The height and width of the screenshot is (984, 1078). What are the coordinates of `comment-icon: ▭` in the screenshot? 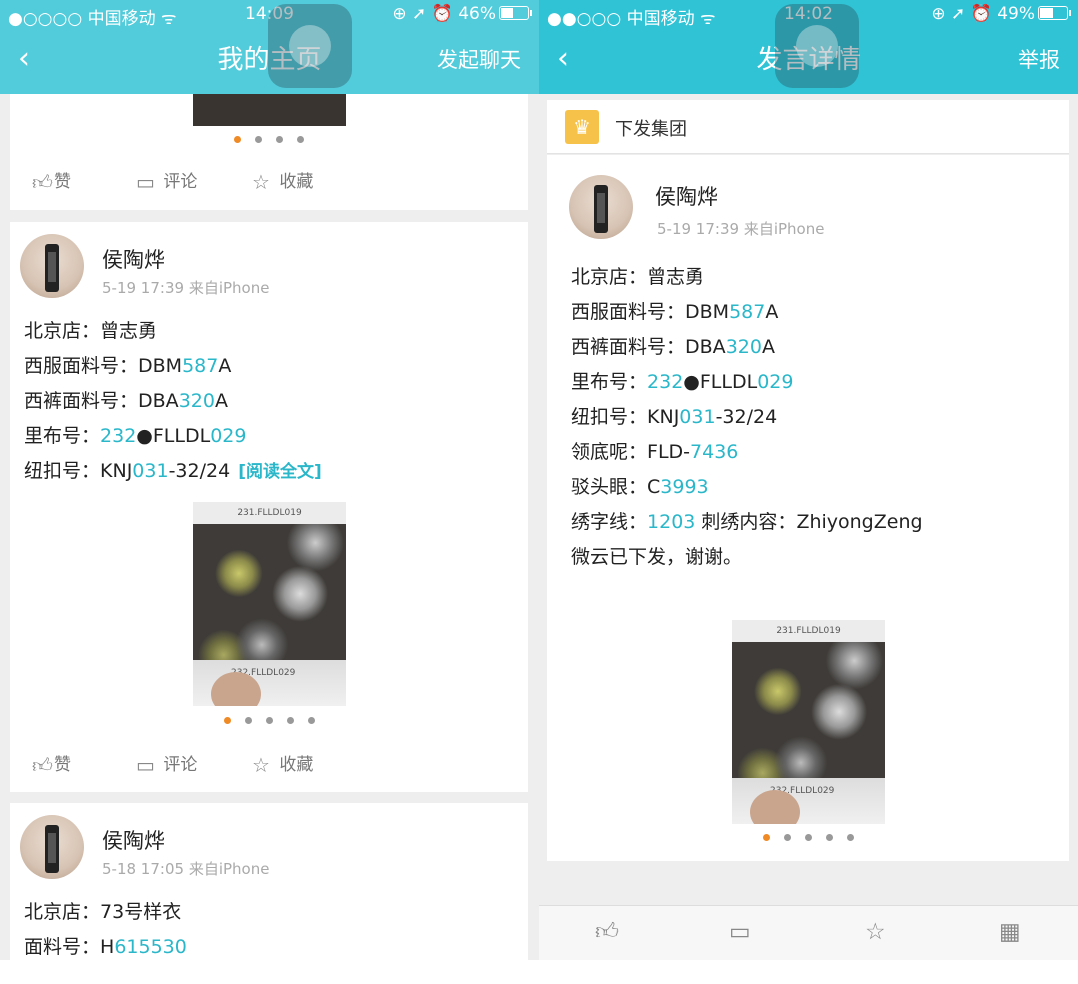 It's located at (740, 932).